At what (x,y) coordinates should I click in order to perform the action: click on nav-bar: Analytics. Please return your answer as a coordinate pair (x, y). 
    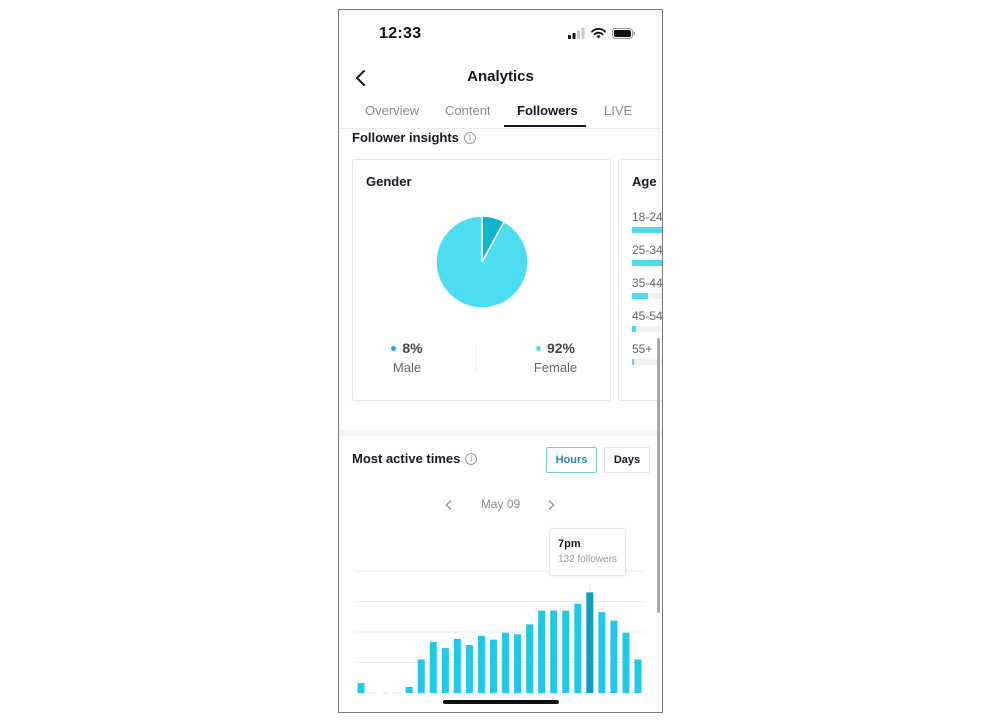
    Looking at the image, I should click on (500, 78).